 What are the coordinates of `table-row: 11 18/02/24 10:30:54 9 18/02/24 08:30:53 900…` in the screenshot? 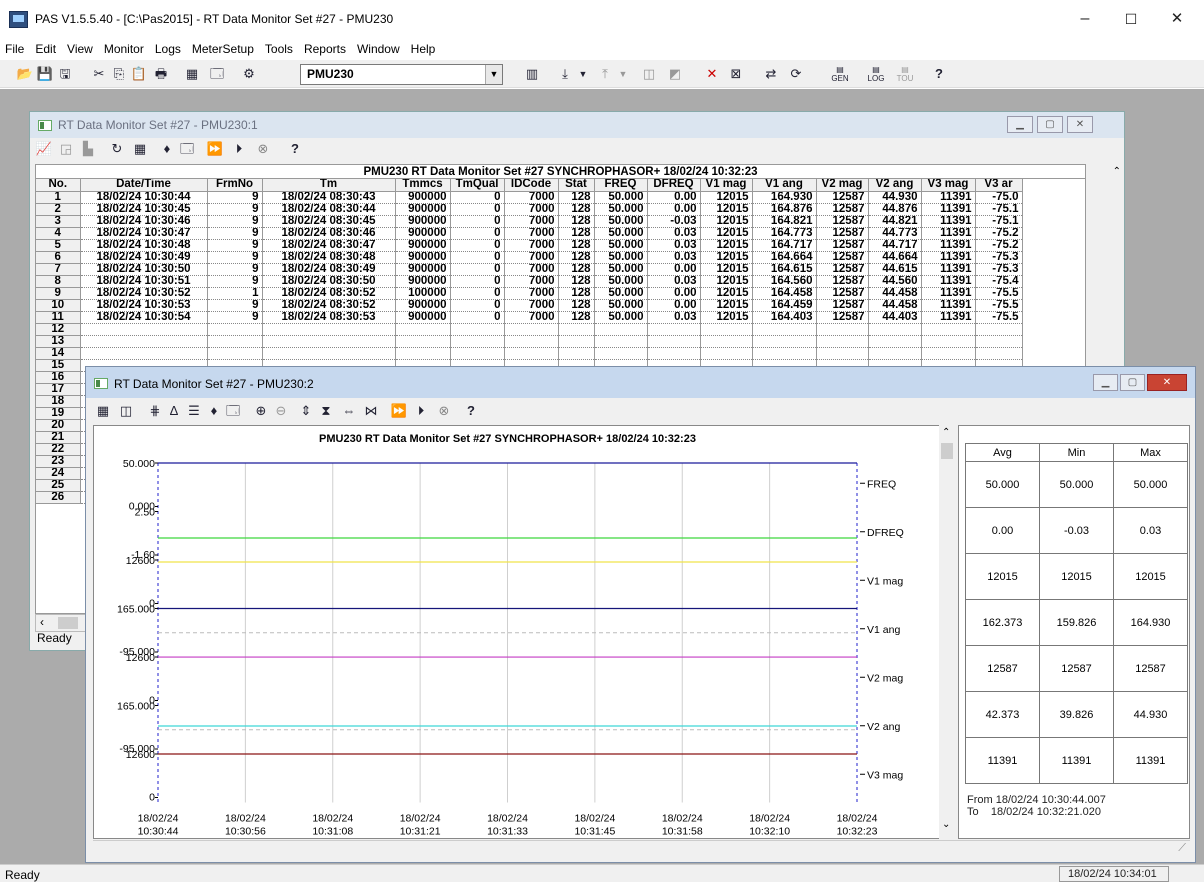 It's located at (529, 317).